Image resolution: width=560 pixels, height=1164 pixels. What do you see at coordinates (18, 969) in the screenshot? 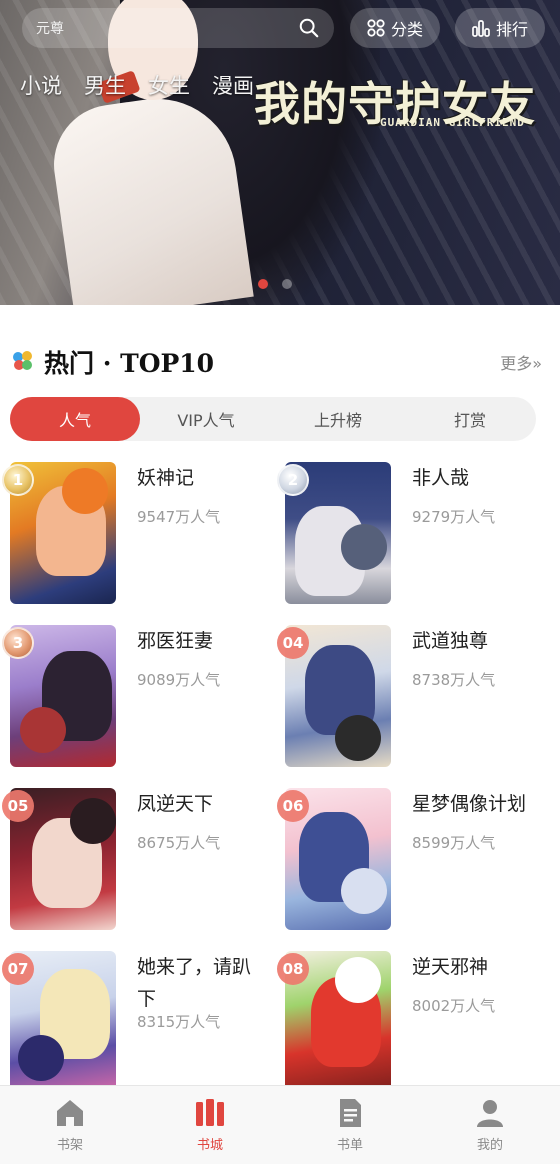
I see `rank-badge: 07` at bounding box center [18, 969].